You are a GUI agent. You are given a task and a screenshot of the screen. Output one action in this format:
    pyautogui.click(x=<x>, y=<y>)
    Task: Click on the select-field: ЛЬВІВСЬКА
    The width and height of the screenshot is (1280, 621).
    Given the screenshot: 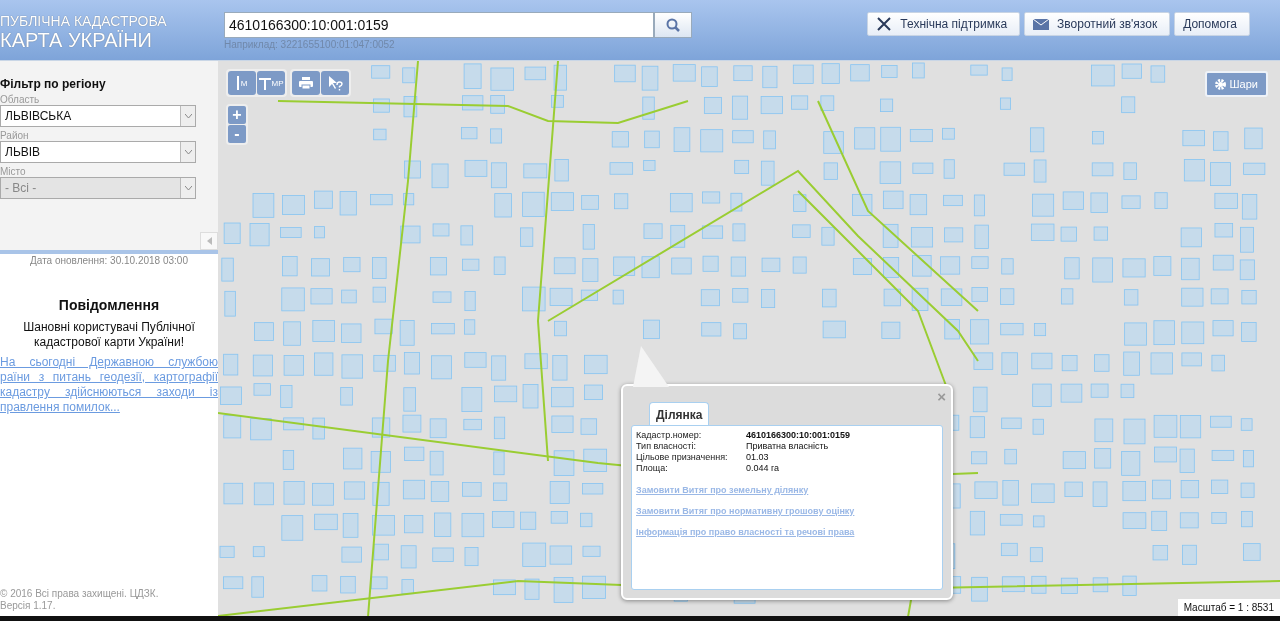 What is the action you would take?
    pyautogui.click(x=98, y=116)
    